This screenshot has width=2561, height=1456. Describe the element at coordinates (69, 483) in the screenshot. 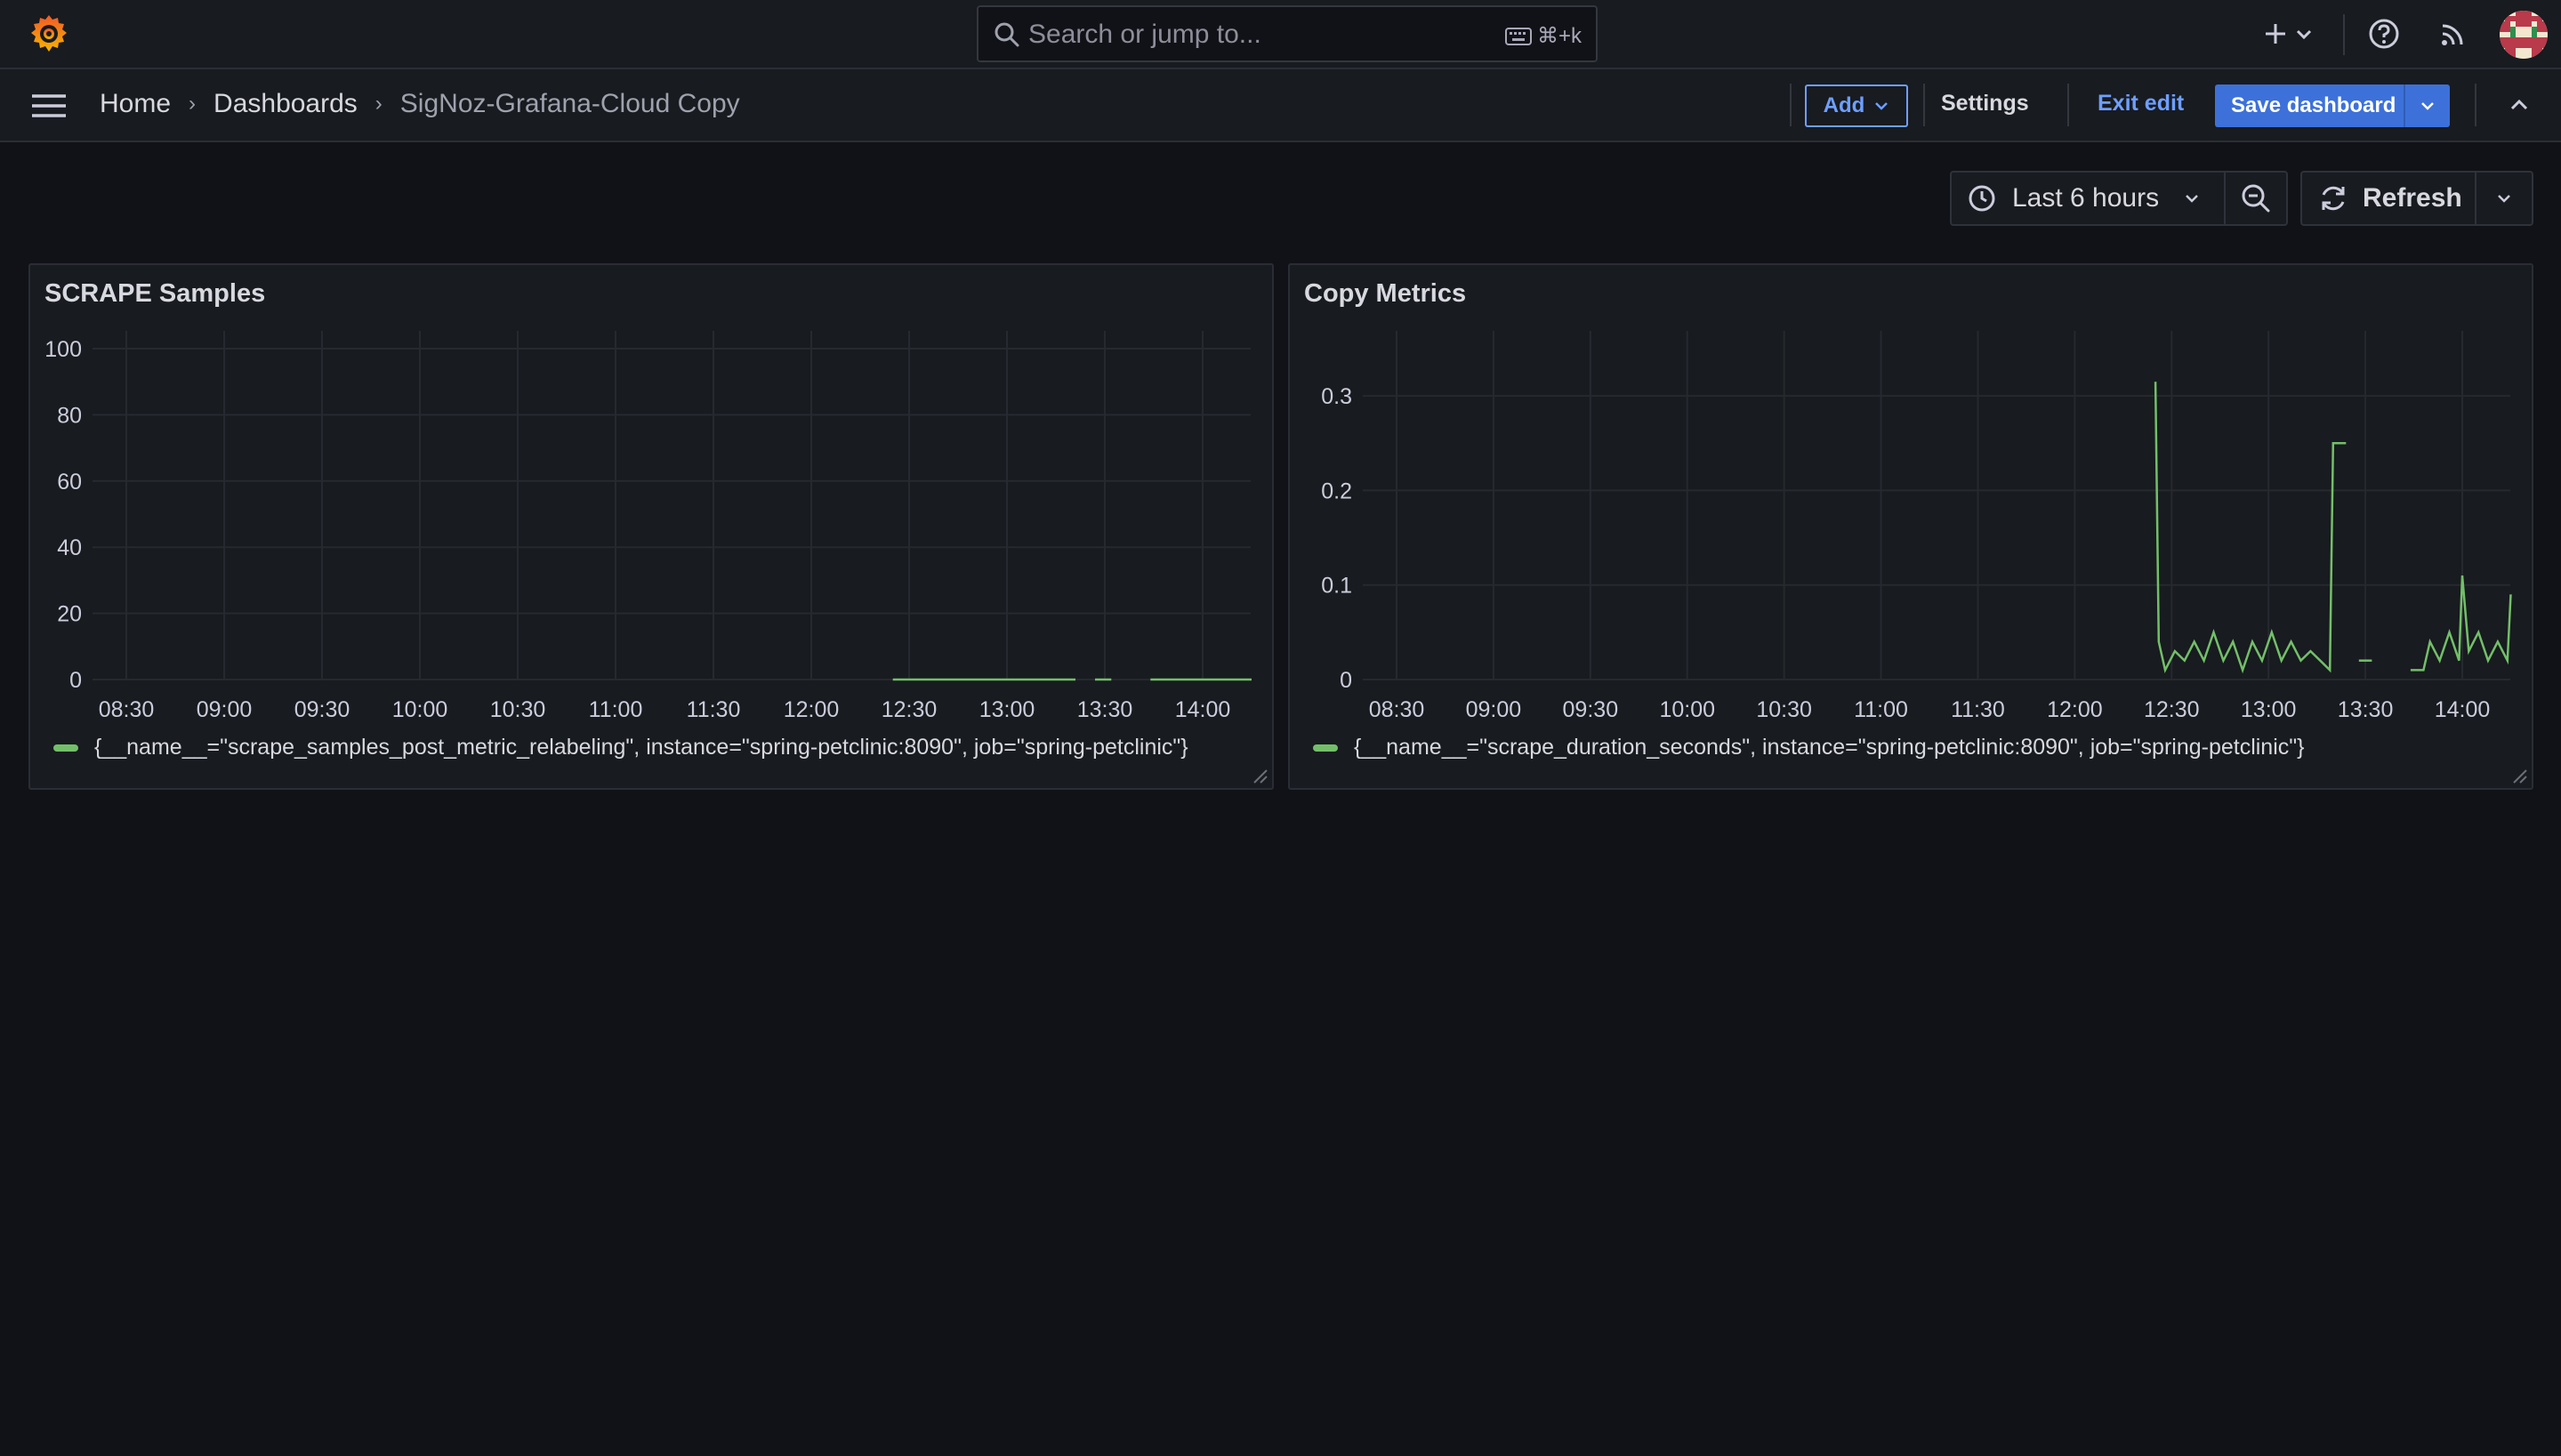

I see `y-tick-label: 60` at that location.